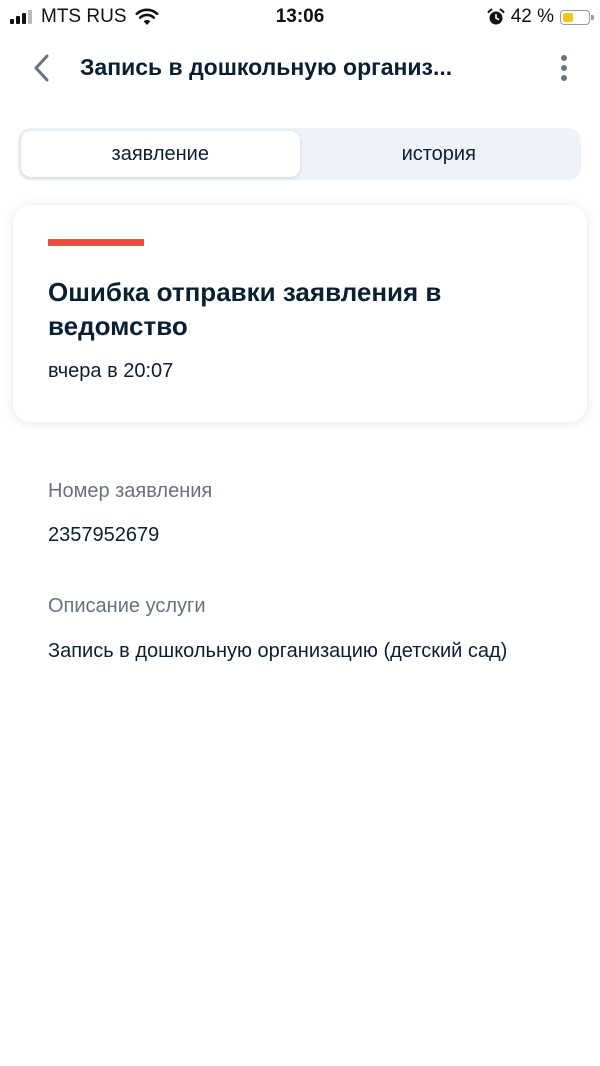 The image size is (600, 1066). I want to click on tab-application: заявление, so click(160, 154).